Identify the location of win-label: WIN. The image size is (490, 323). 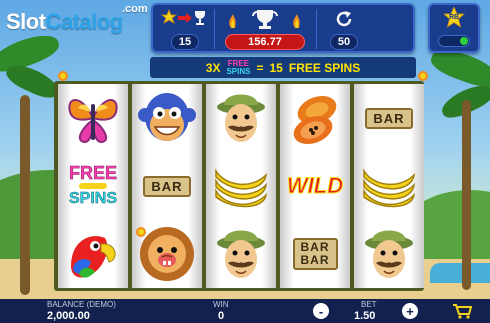
(221, 304).